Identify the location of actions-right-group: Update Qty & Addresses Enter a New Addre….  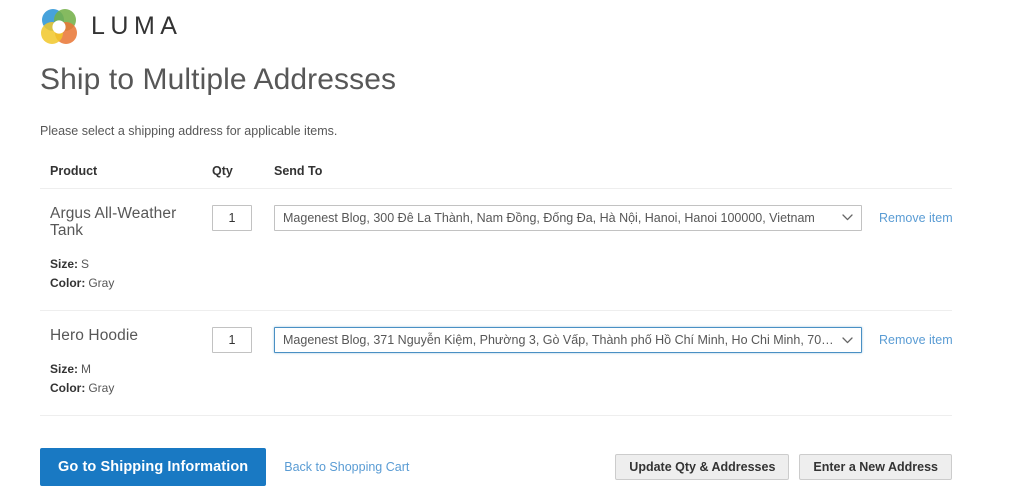
(783, 467).